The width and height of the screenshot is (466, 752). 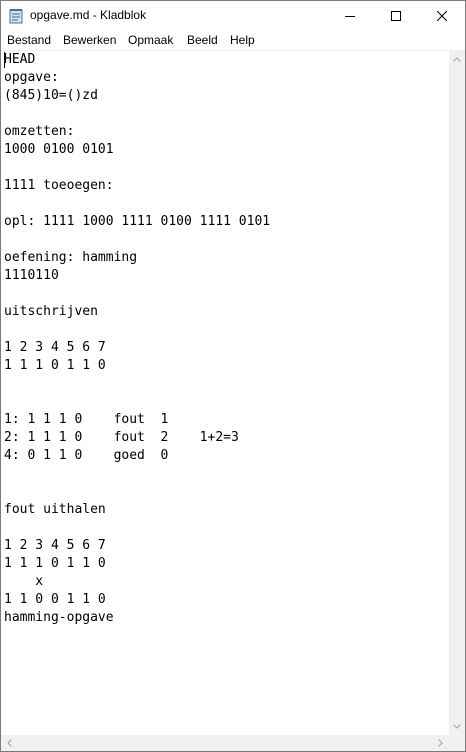 I want to click on text-line: 1000 0100 0101, so click(x=59, y=149).